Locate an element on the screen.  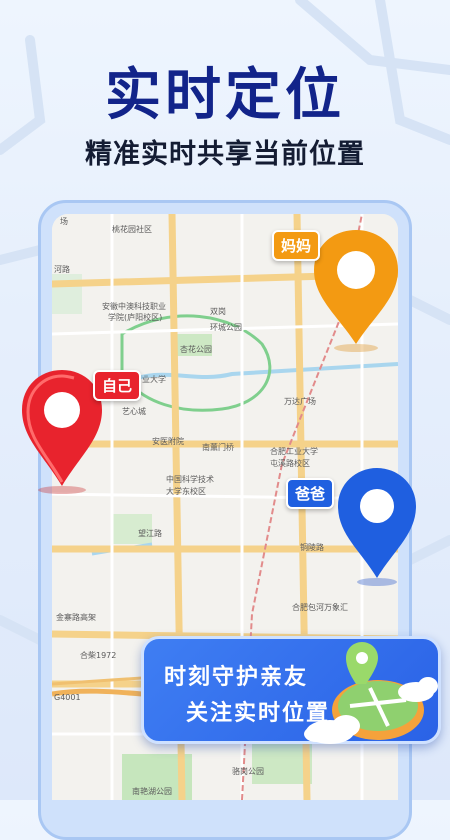
map-label: 南薰门桥 is located at coordinates (218, 447).